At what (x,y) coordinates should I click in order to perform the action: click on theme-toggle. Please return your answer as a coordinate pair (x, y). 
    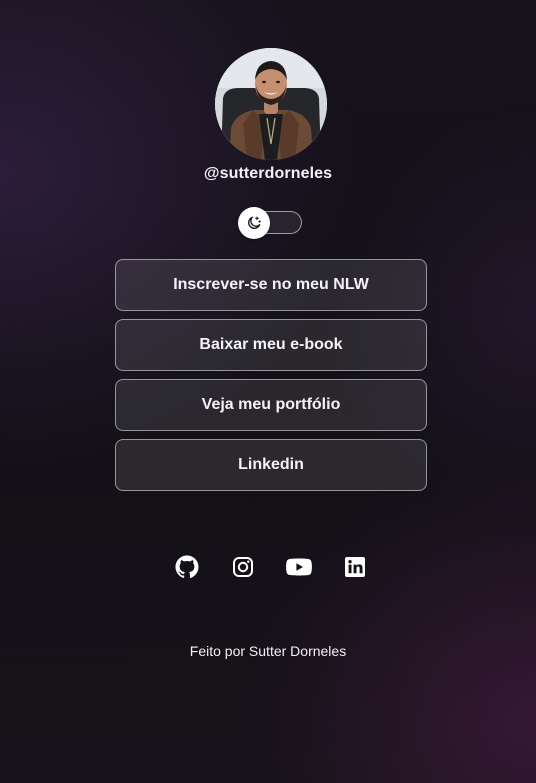
    Looking at the image, I should click on (270, 223).